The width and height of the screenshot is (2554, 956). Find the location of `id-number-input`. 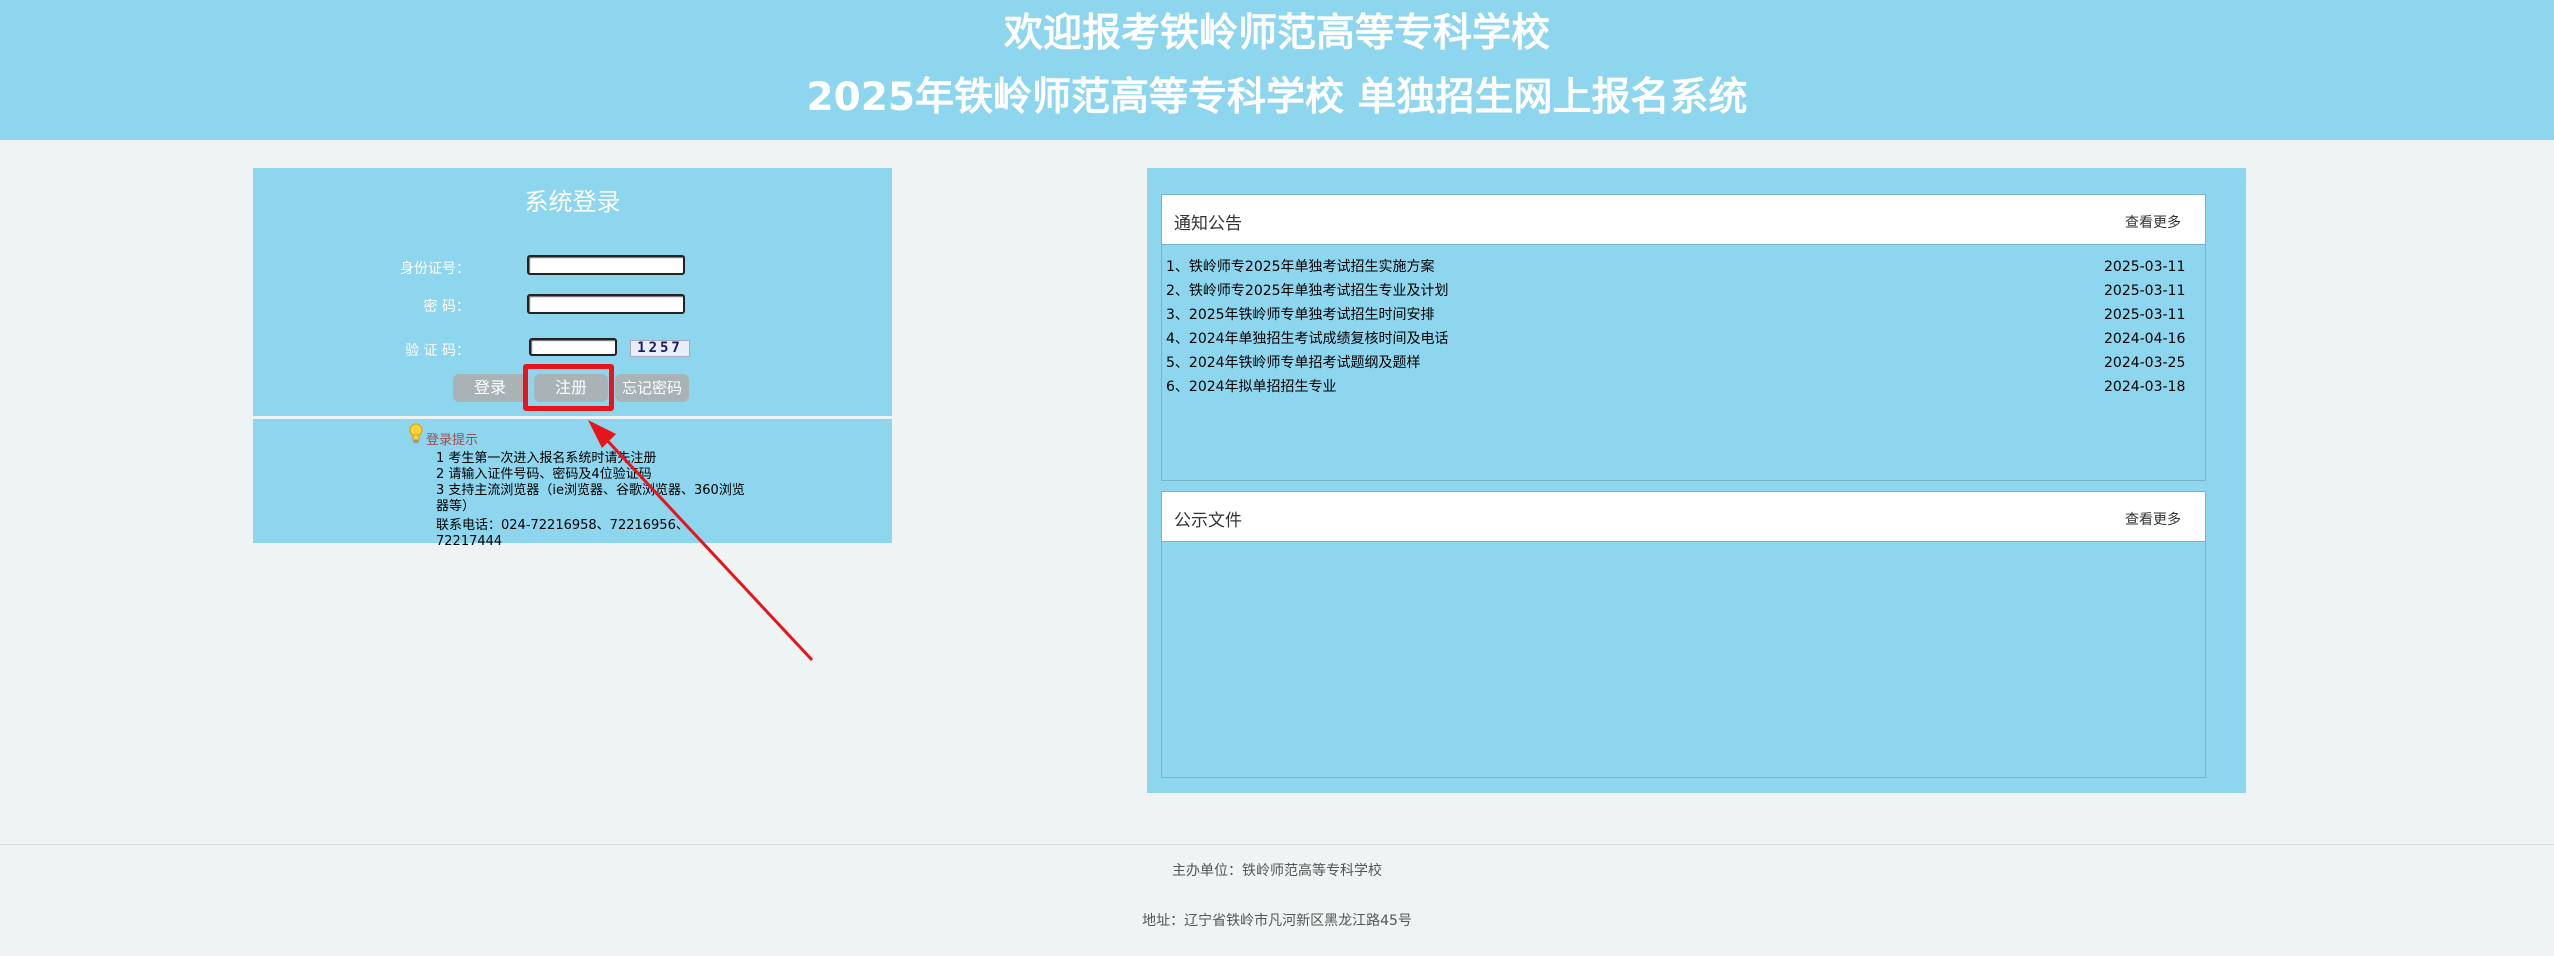

id-number-input is located at coordinates (606, 265).